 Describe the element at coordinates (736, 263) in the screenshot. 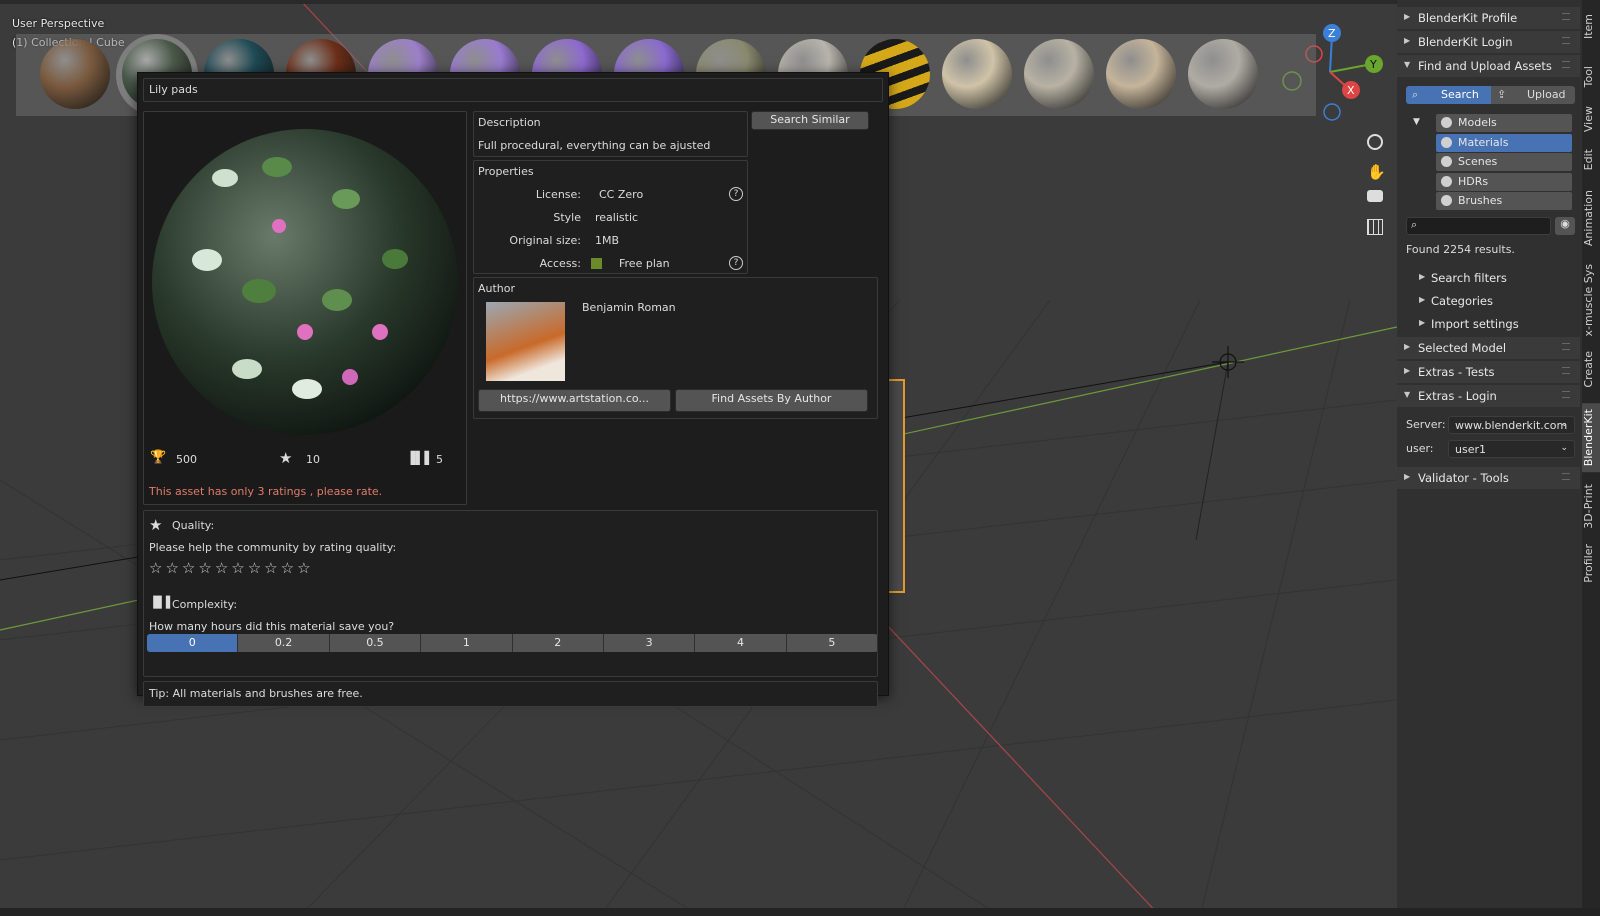

I see `access-help-icon: ?` at that location.